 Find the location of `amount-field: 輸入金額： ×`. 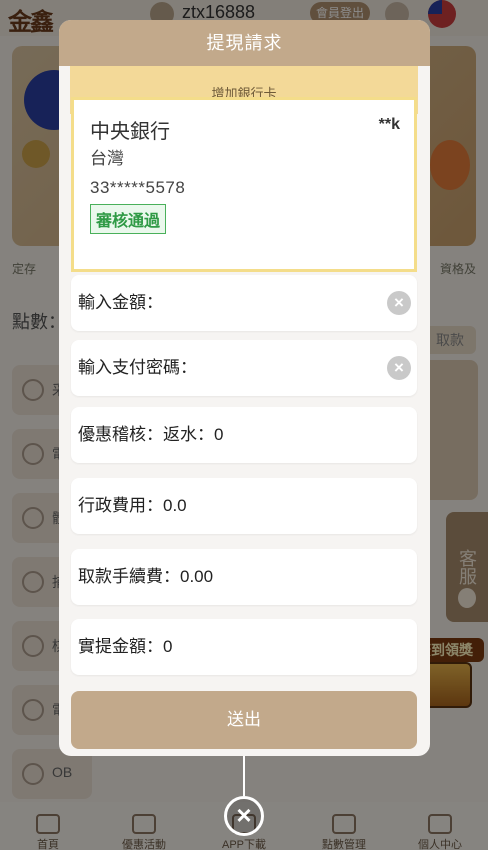

amount-field: 輸入金額： × is located at coordinates (244, 303).